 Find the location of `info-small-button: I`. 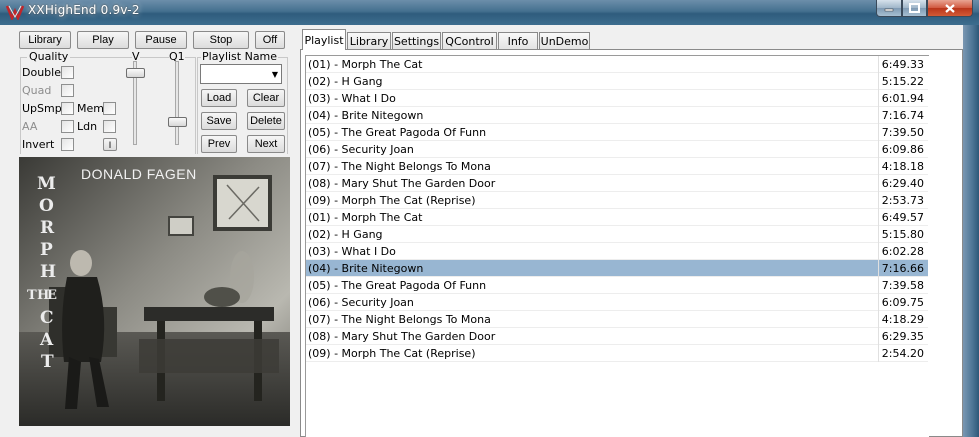

info-small-button: I is located at coordinates (110, 144).